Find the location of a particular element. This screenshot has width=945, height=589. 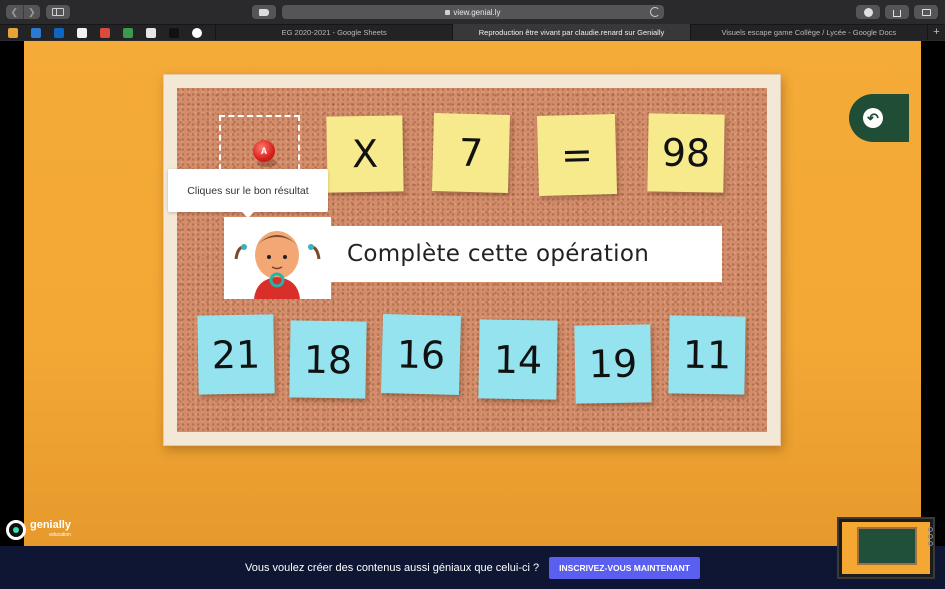

new-tab-button: + is located at coordinates (935, 32).